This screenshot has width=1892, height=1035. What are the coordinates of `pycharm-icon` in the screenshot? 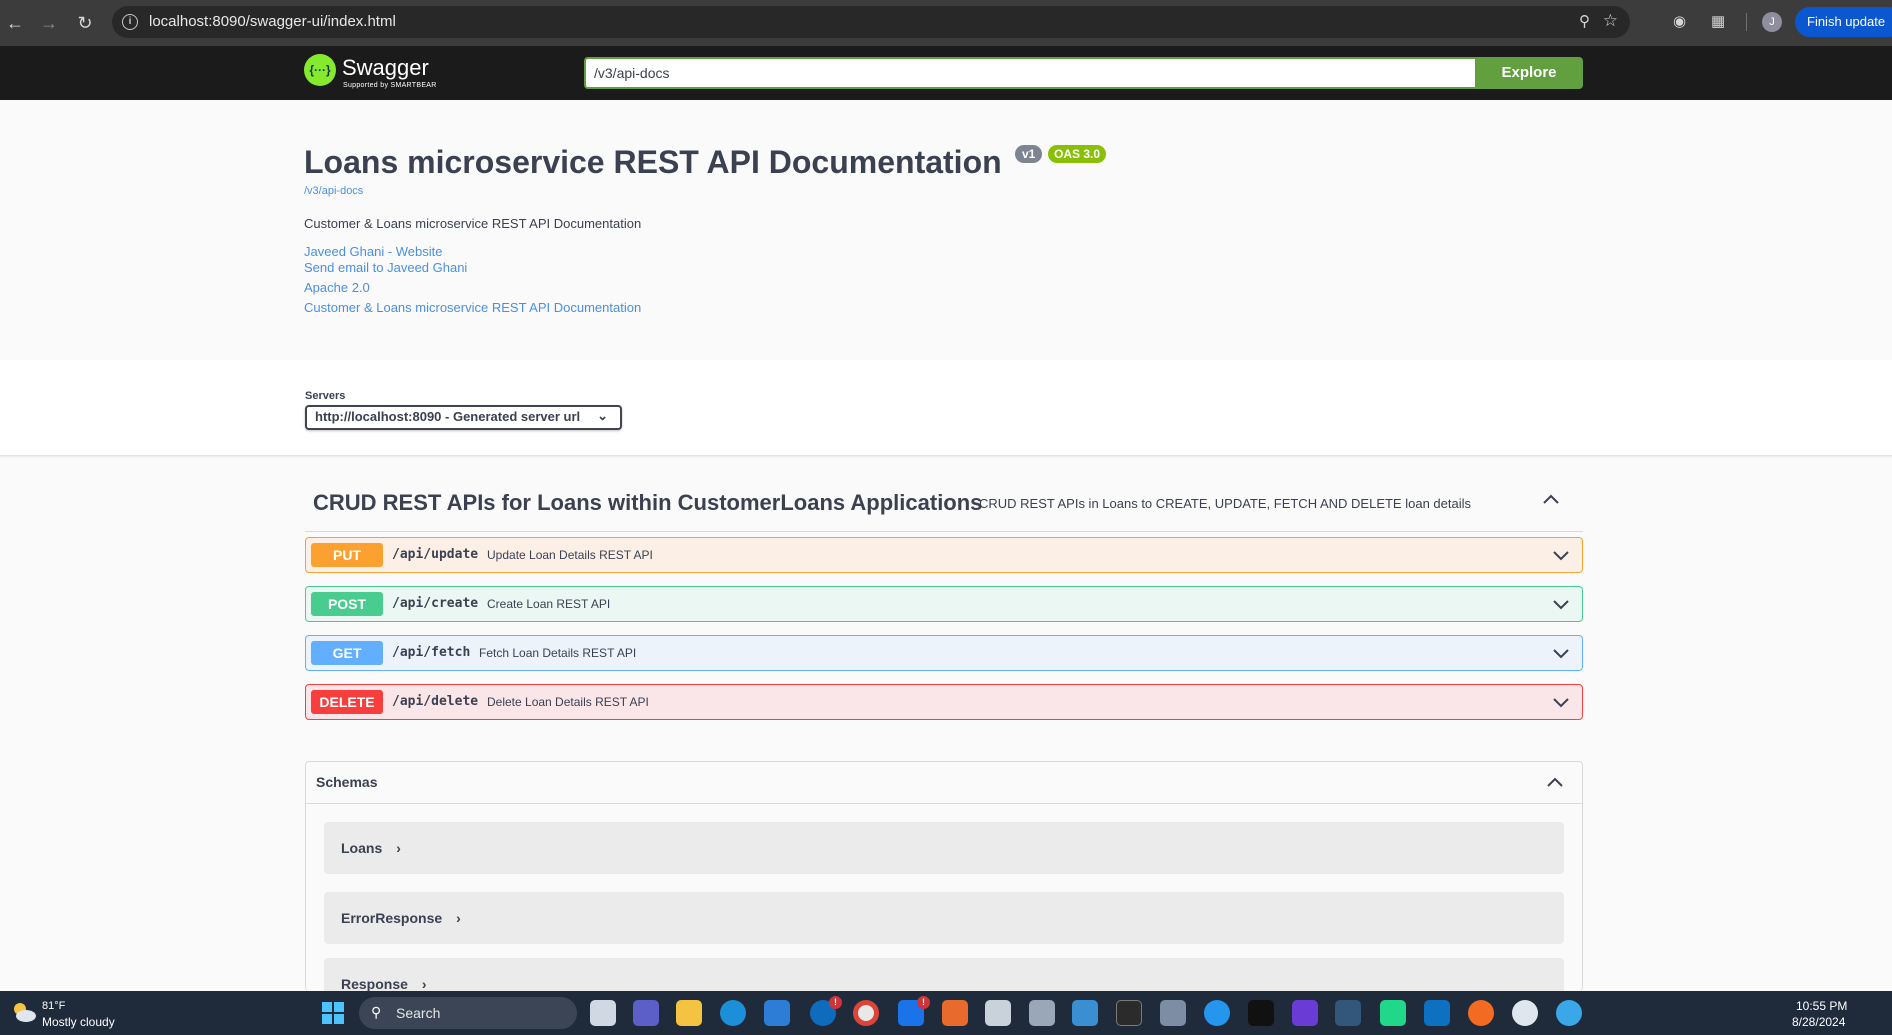 It's located at (1393, 1013).